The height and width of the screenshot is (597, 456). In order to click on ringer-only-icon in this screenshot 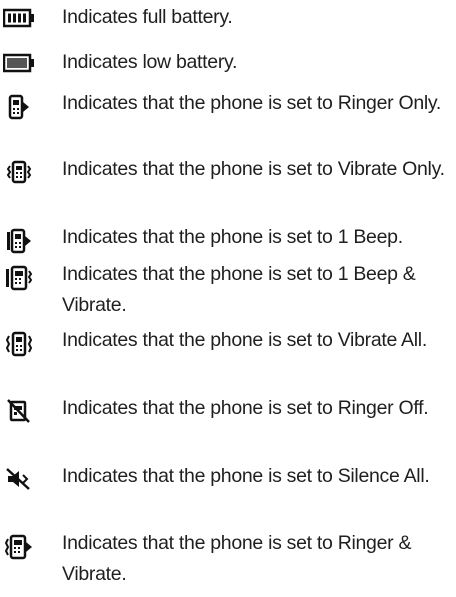, I will do `click(19, 109)`.